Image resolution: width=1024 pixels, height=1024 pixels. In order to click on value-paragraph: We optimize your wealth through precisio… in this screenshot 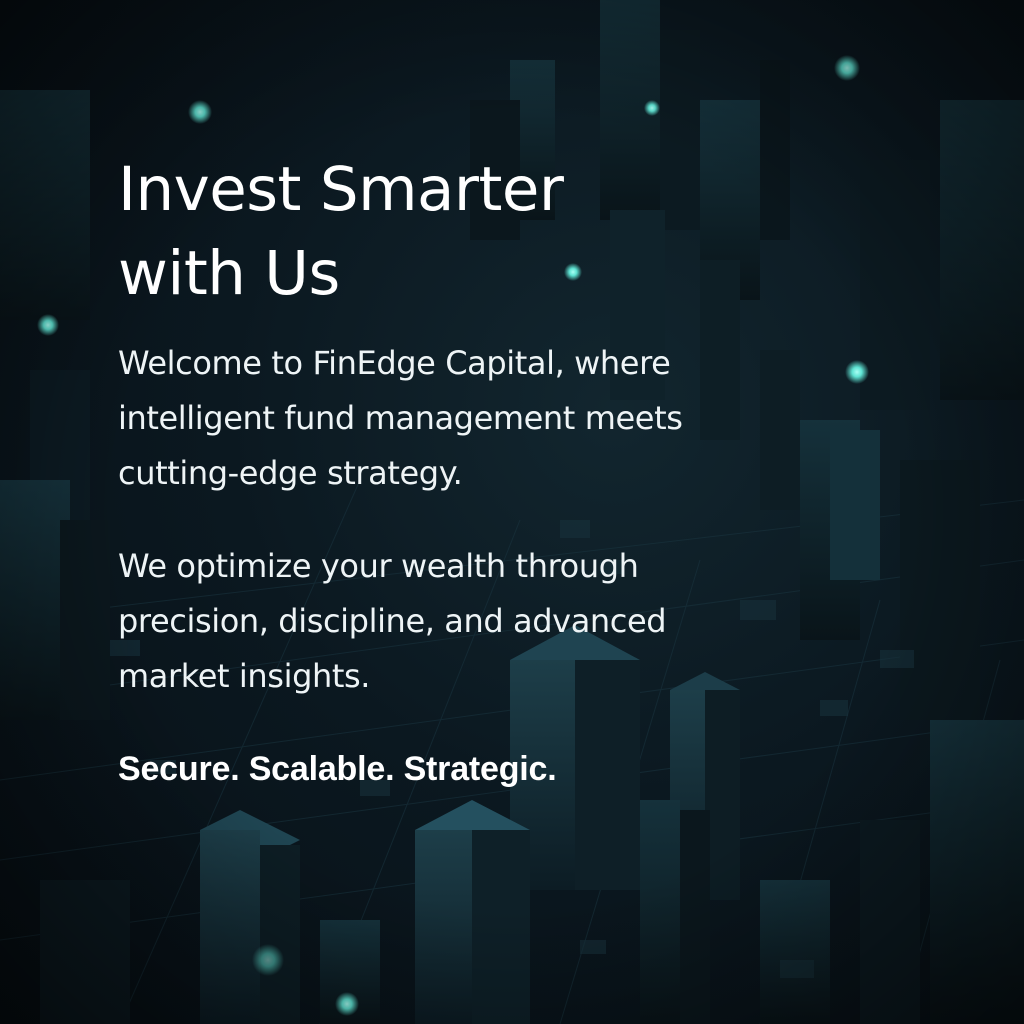, I will do `click(392, 621)`.